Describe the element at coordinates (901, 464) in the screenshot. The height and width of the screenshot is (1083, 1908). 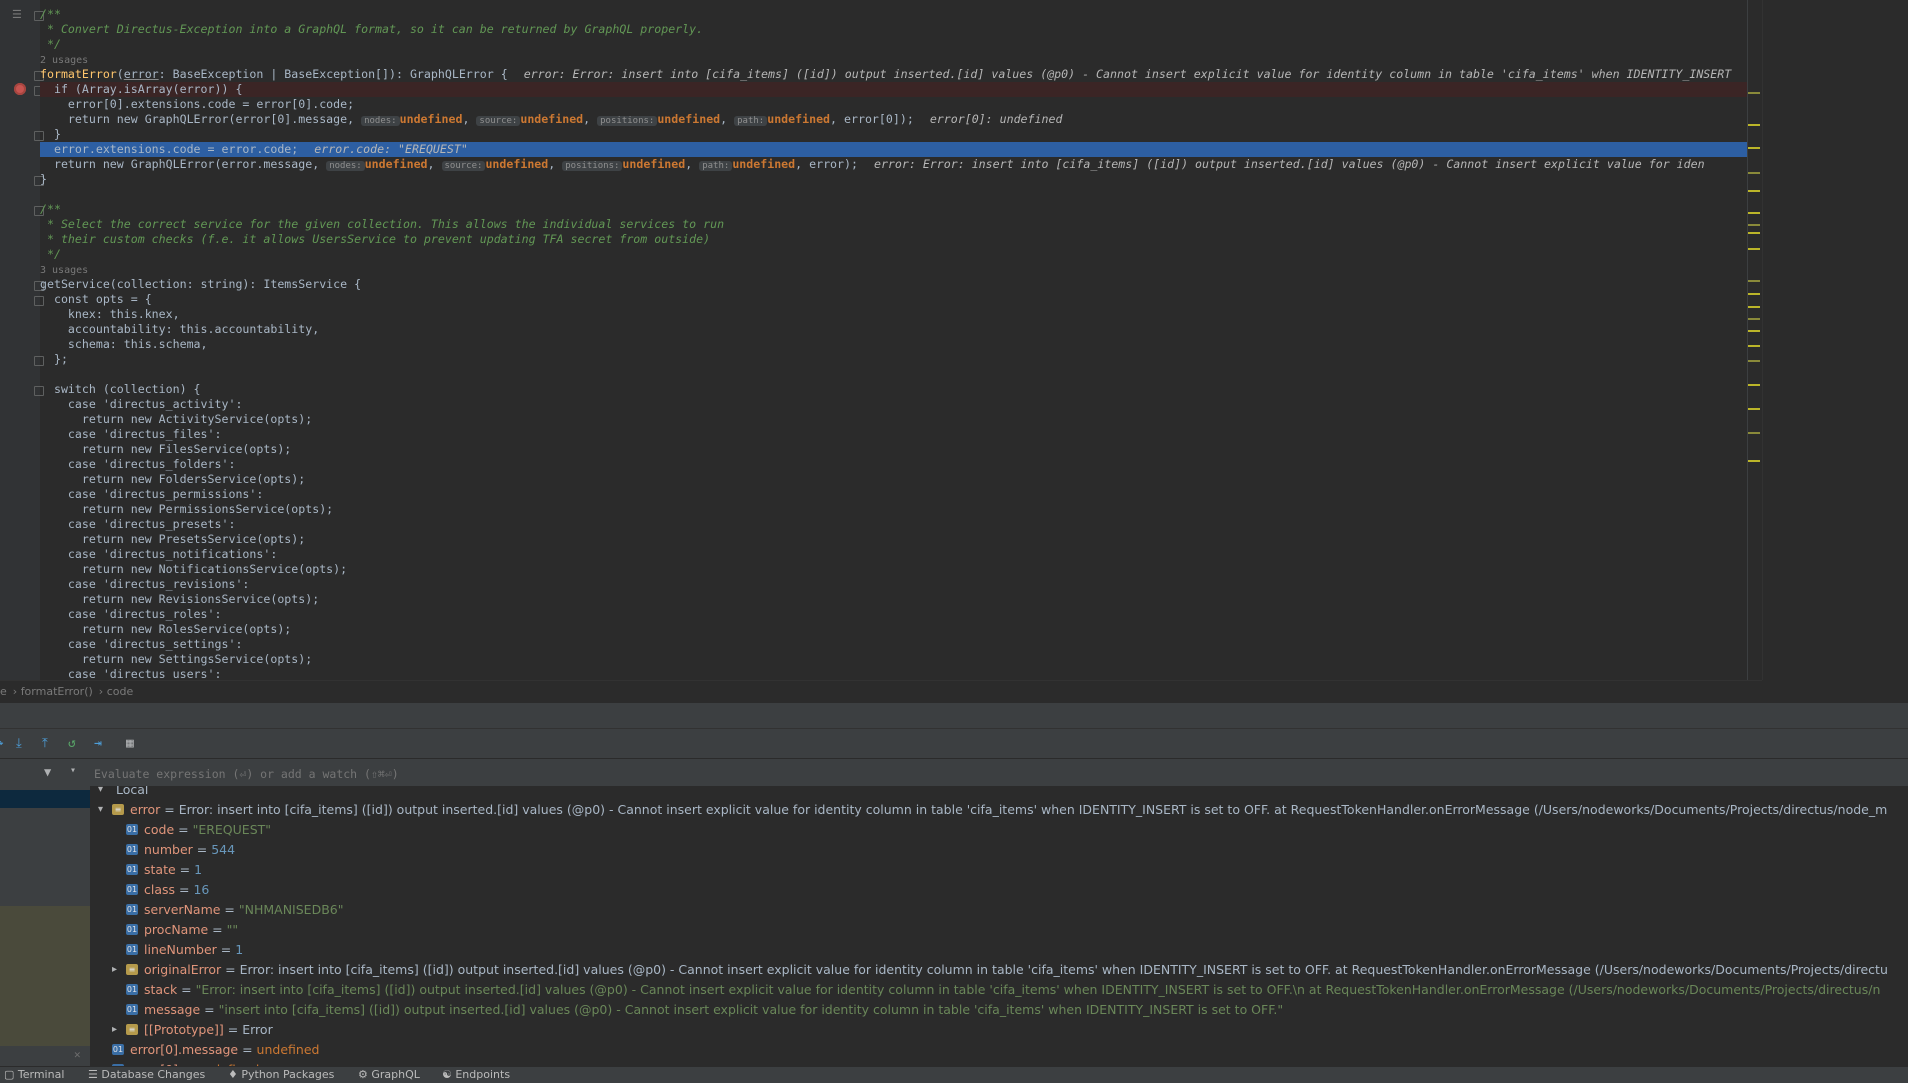
I see `code-line: case 'directus_folders':` at that location.